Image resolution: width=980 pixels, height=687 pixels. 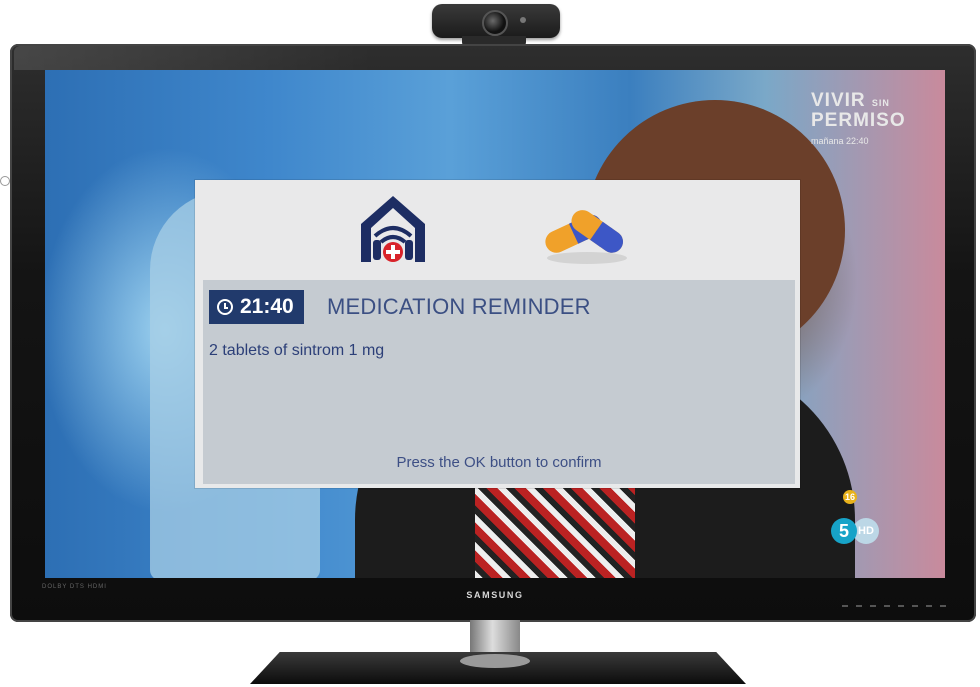 I want to click on side-indicator-dot, so click(x=5, y=181).